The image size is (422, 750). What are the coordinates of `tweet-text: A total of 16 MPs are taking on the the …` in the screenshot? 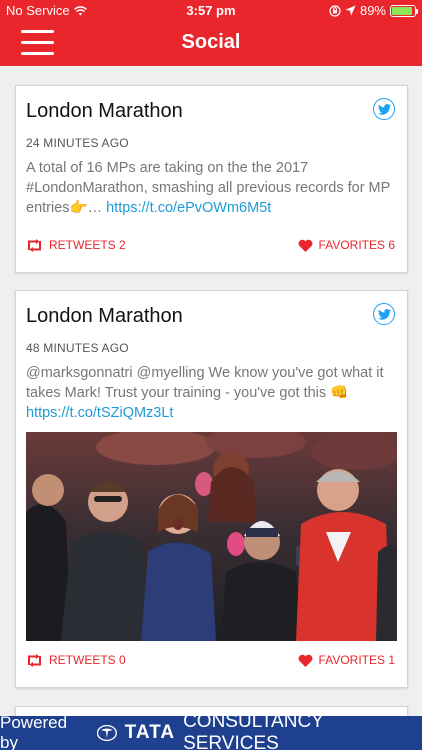 It's located at (210, 188).